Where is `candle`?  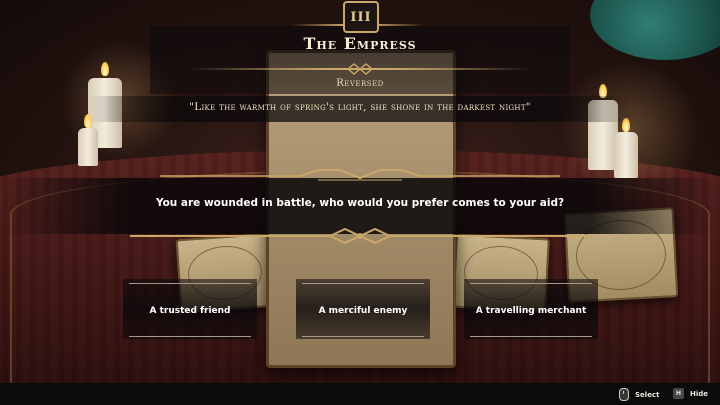
candle is located at coordinates (88, 147).